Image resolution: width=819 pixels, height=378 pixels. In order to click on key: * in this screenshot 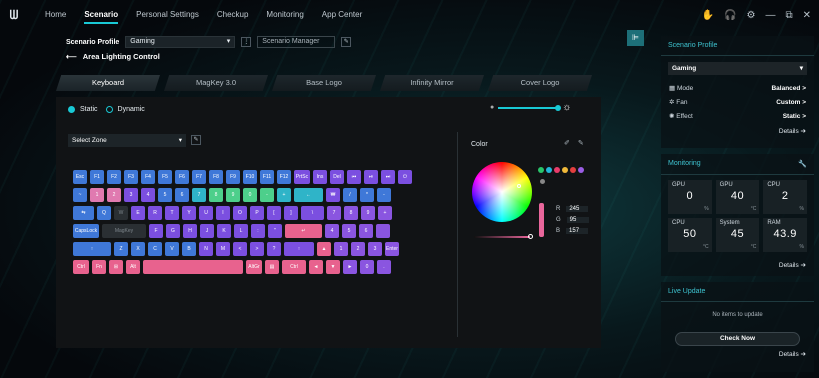, I will do `click(367, 195)`.